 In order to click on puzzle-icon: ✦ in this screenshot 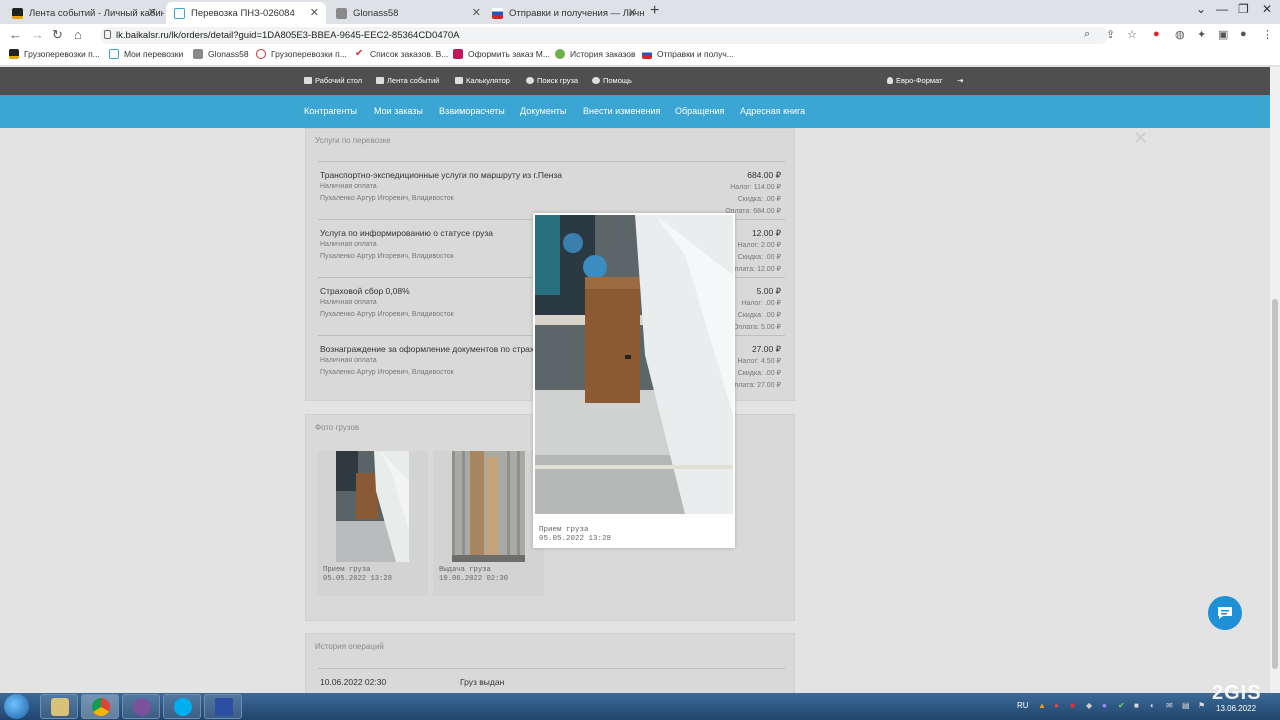, I will do `click(1201, 34)`.